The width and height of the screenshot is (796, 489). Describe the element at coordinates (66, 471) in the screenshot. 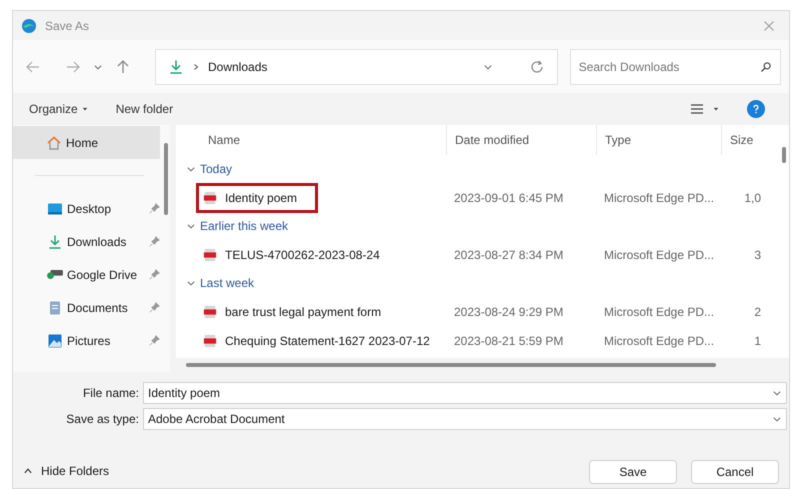

I see `hide-folders-button: Hide Folders` at that location.